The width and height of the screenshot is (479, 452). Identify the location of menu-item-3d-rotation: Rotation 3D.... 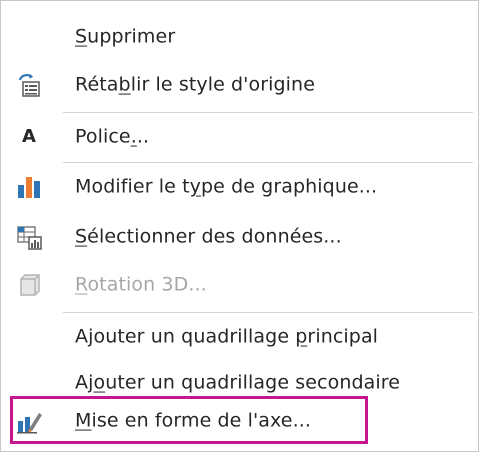
(238, 285).